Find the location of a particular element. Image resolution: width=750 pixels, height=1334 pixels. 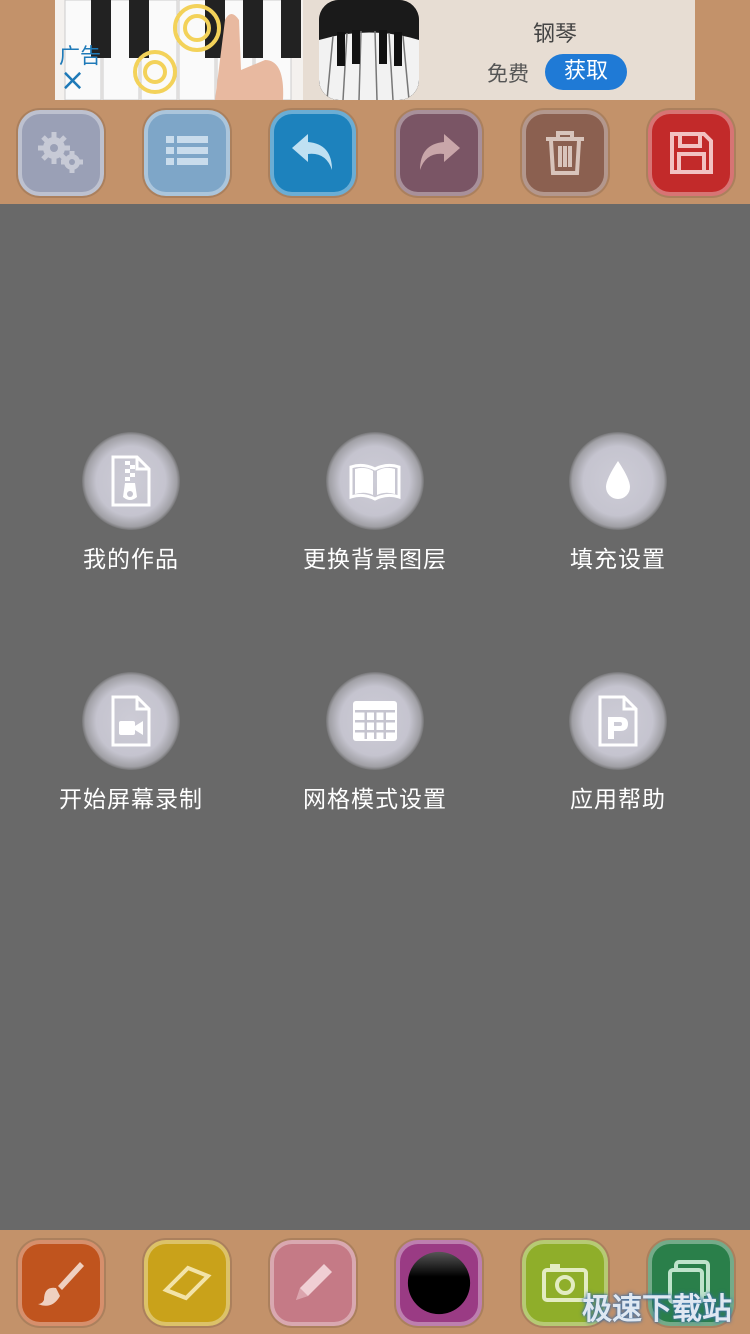

color-circle-icon is located at coordinates (439, 1283).